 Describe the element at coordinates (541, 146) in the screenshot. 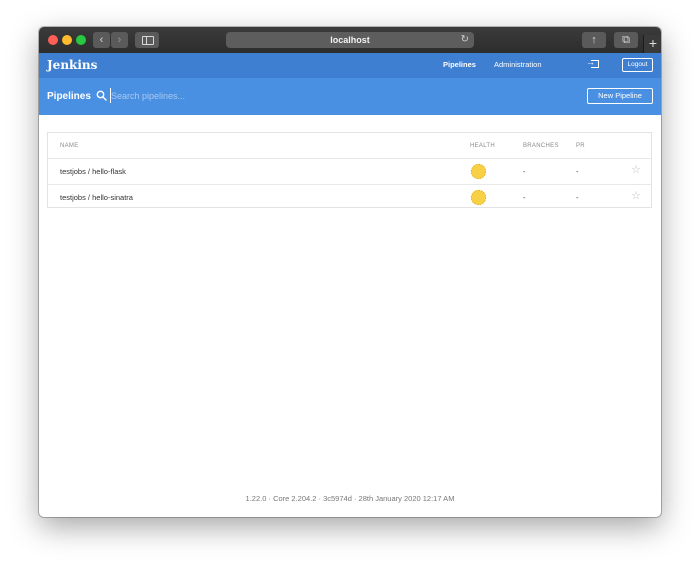

I see `column-header-branches: BRANCHES` at that location.